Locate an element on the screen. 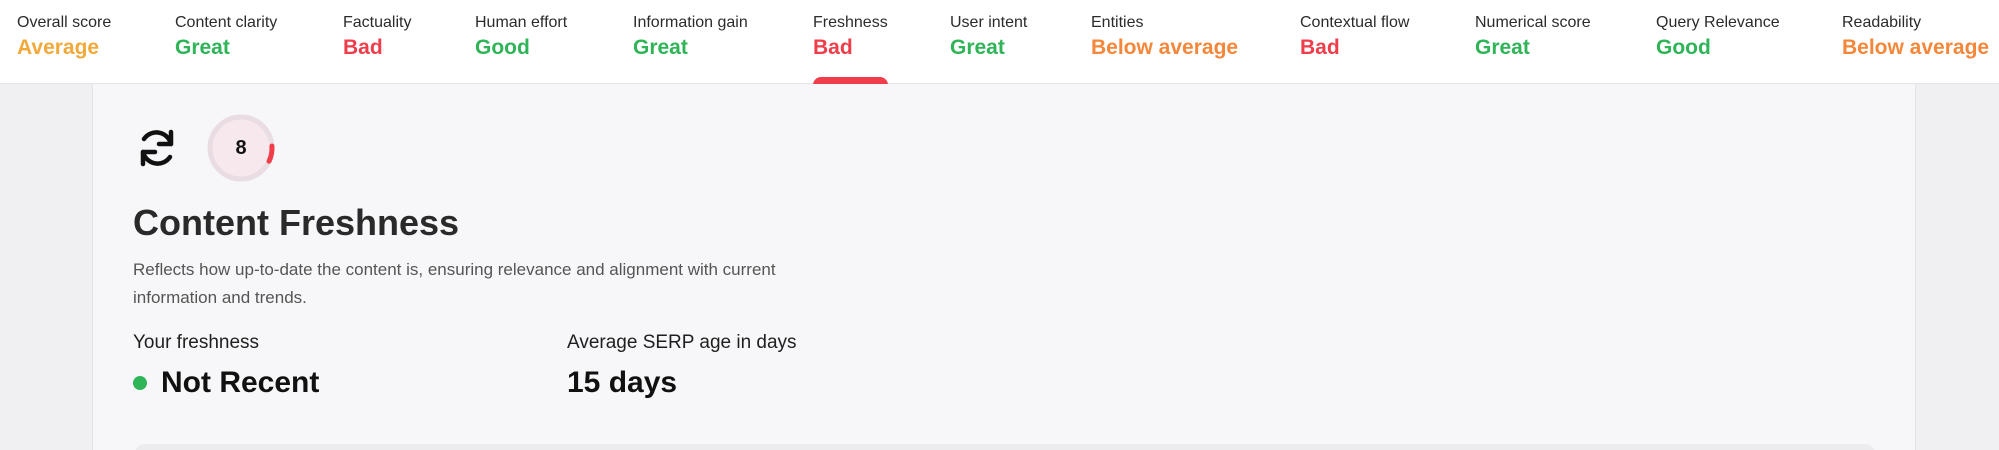 The height and width of the screenshot is (450, 1999). tab-label: User intent is located at coordinates (989, 22).